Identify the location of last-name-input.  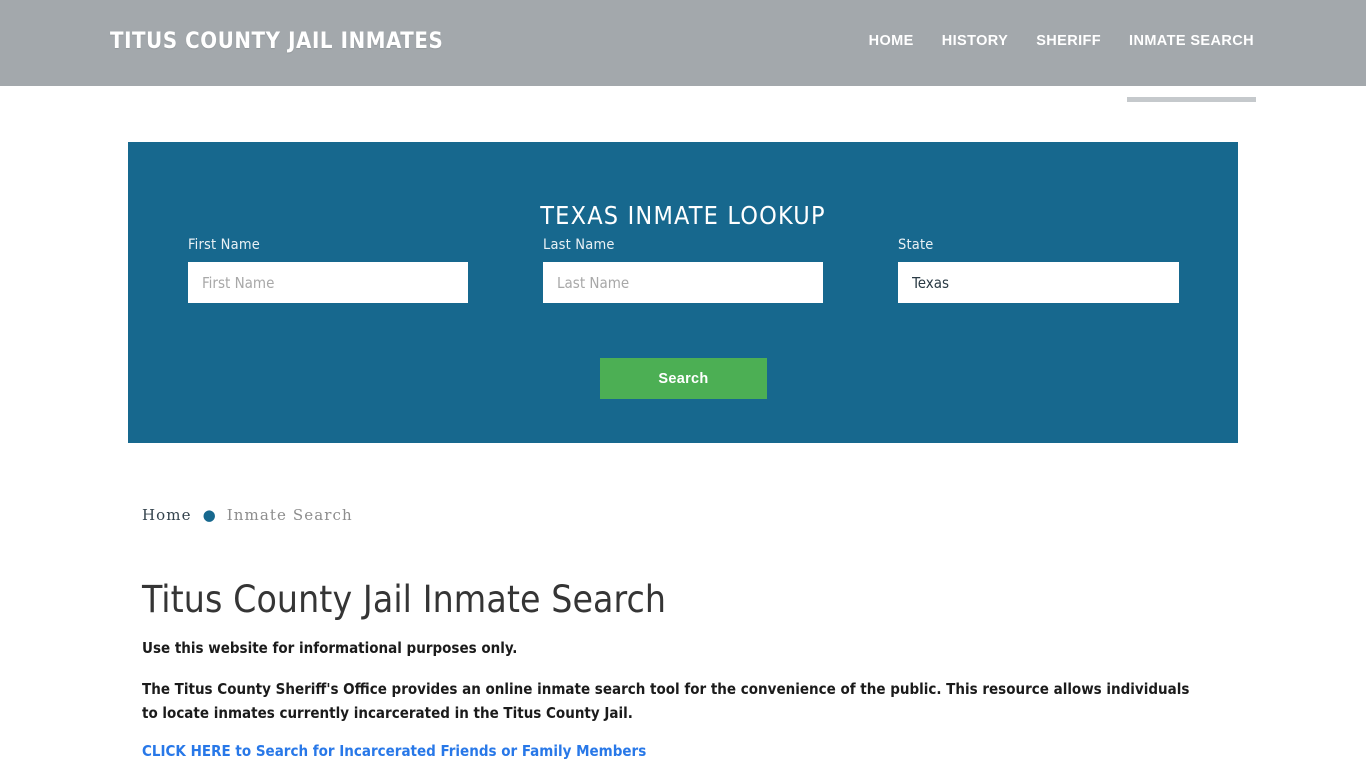
(683, 282).